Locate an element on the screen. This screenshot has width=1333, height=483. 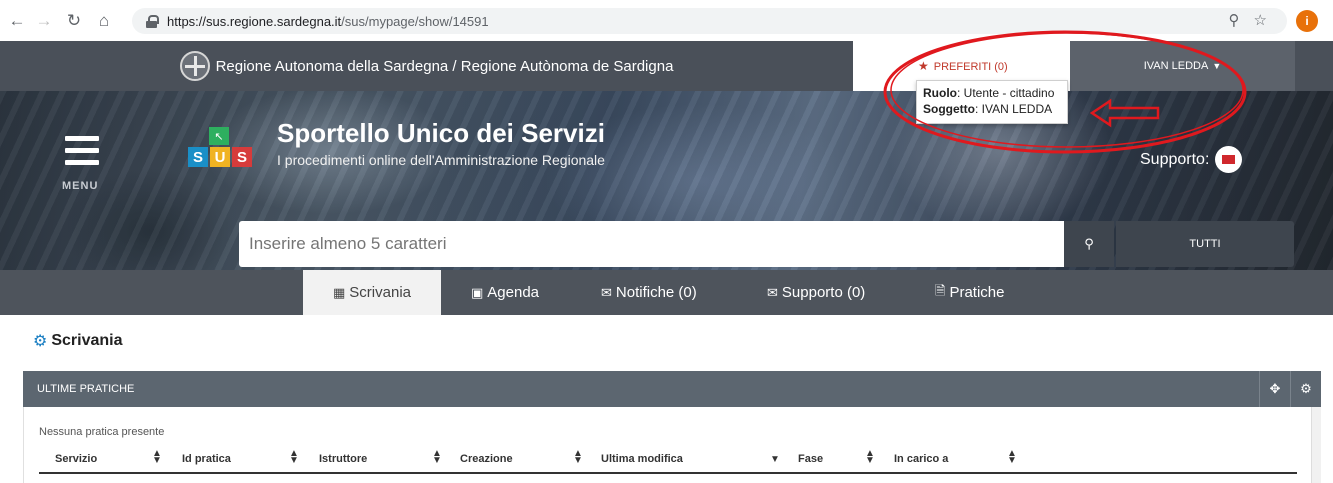
column-header-id-pratica: Id pratica is located at coordinates (206, 459).